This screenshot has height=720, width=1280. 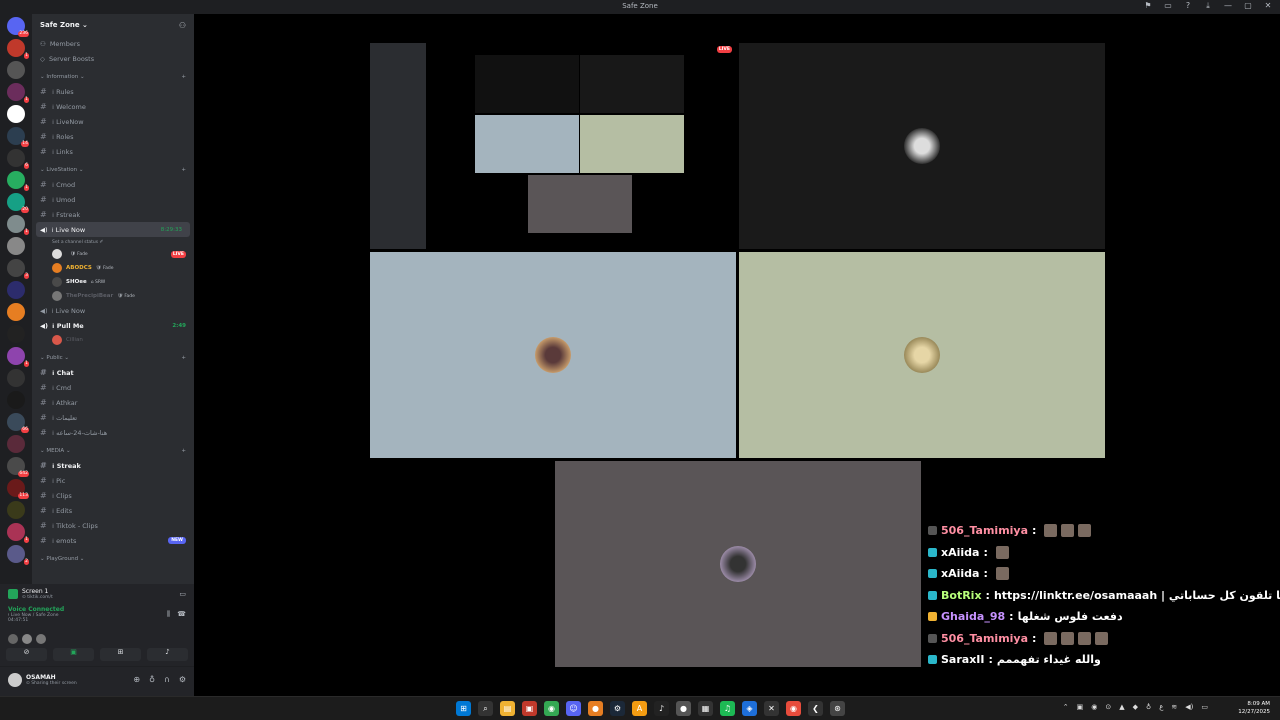 What do you see at coordinates (182, 594) in the screenshot?
I see `stop-share-icon: ▭` at bounding box center [182, 594].